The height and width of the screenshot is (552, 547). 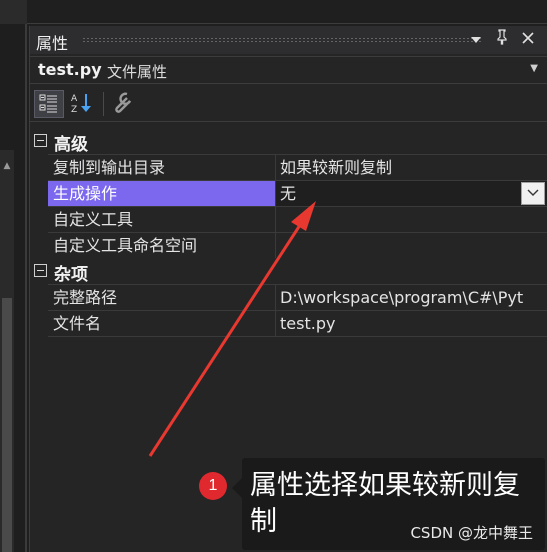 I want to click on alphabetical-view-button: A Z, so click(x=83, y=104).